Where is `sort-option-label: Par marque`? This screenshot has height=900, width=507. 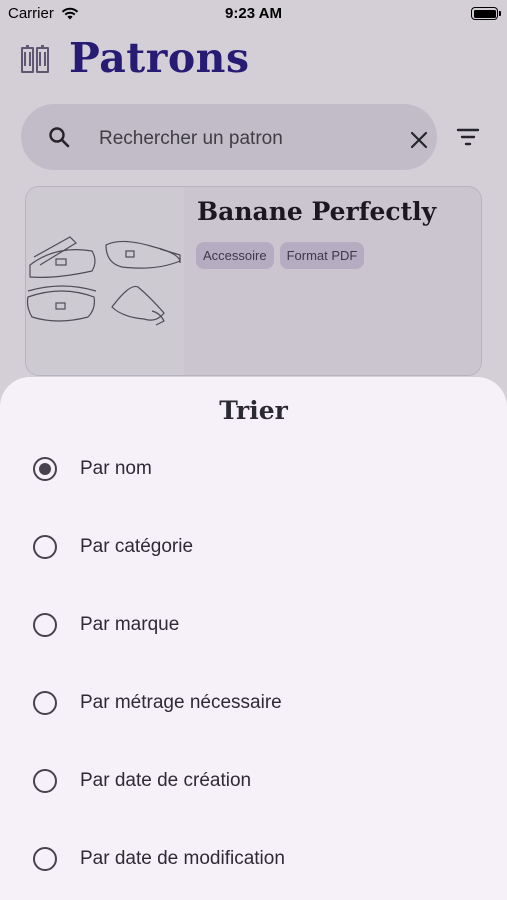 sort-option-label: Par marque is located at coordinates (130, 624).